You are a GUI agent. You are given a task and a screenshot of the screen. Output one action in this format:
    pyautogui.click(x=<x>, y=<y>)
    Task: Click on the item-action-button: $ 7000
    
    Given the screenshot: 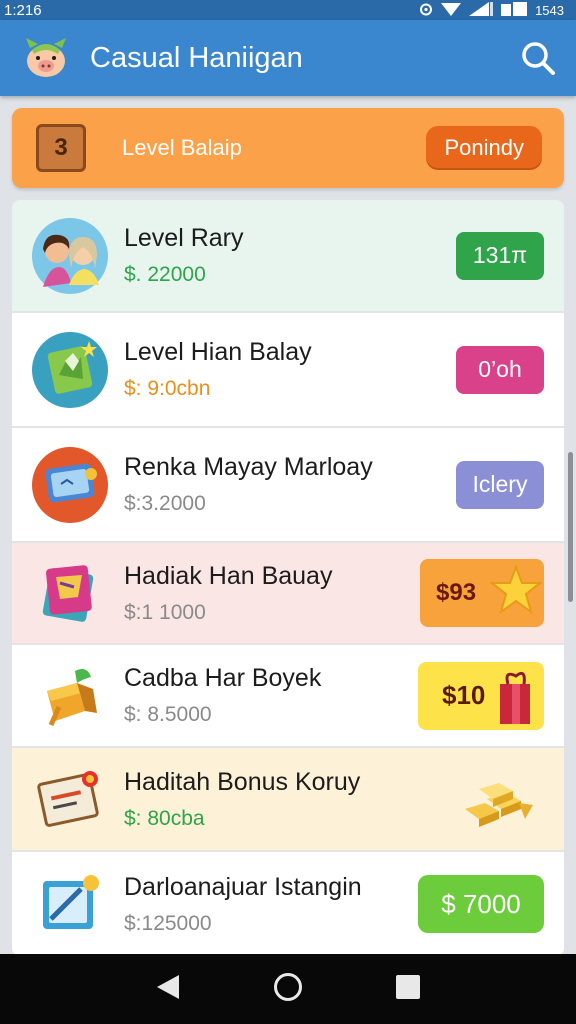 What is the action you would take?
    pyautogui.click(x=481, y=904)
    